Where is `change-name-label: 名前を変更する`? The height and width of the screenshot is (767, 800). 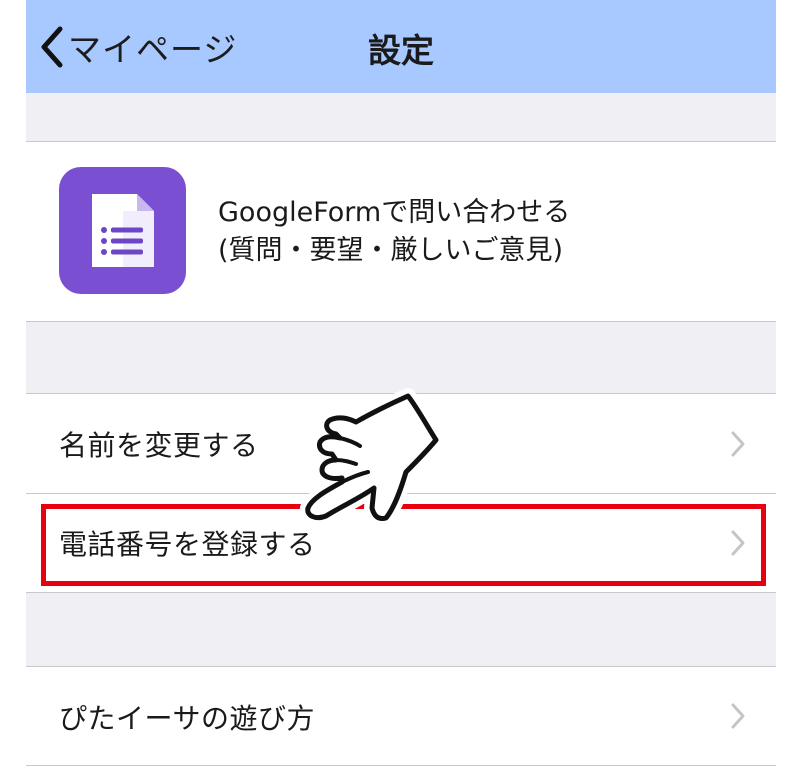 change-name-label: 名前を変更する is located at coordinates (159, 445).